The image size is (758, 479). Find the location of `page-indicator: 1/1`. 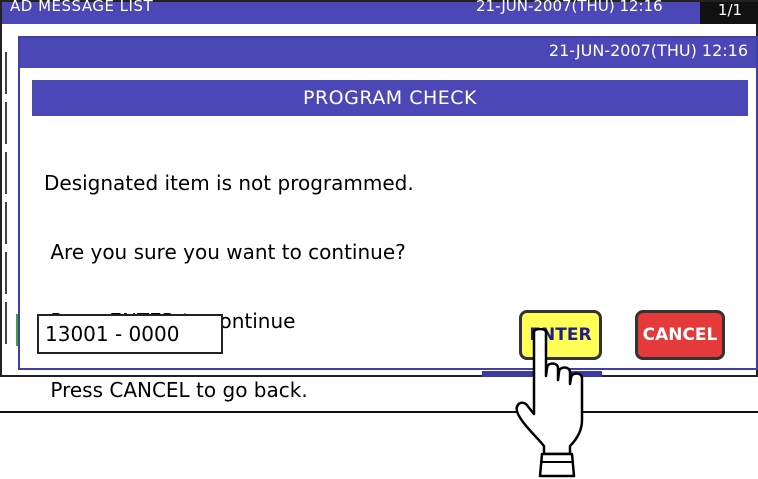

page-indicator: 1/1 is located at coordinates (729, 13).